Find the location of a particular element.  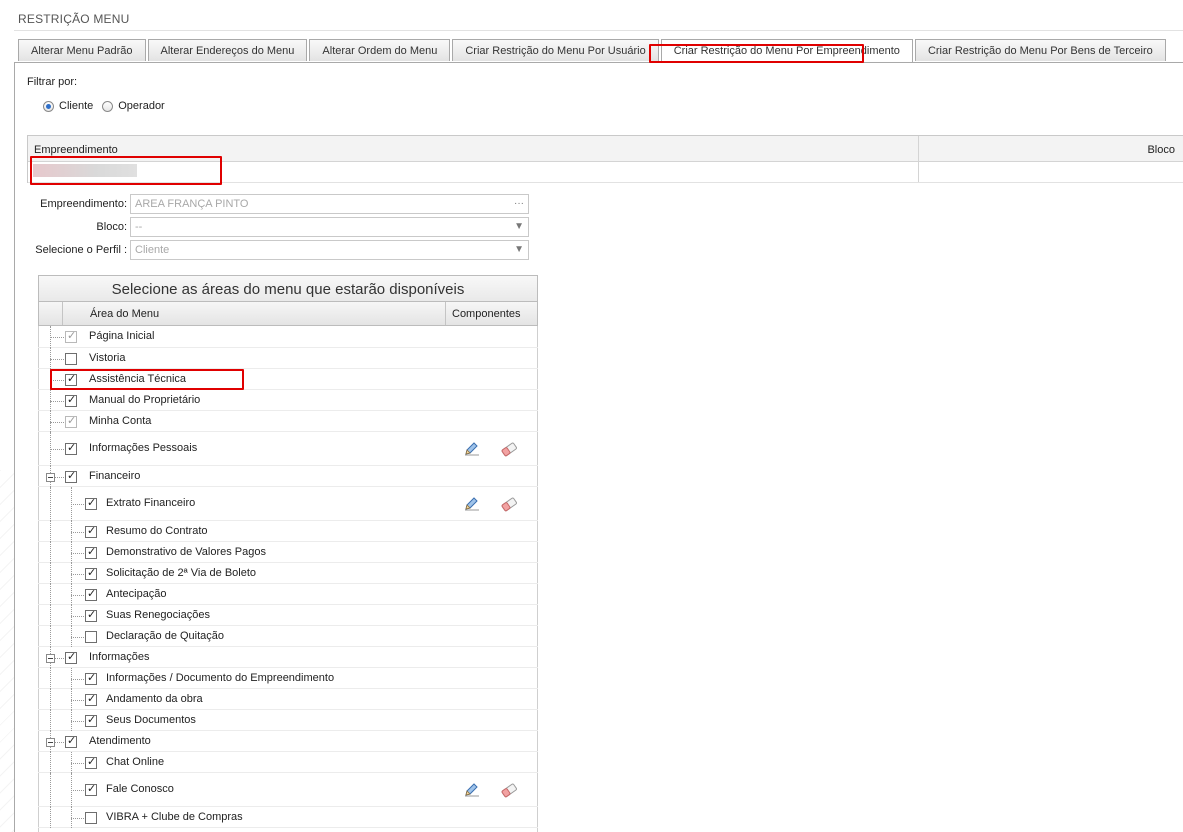

col-area-menu: Área do Menu is located at coordinates (124, 314).